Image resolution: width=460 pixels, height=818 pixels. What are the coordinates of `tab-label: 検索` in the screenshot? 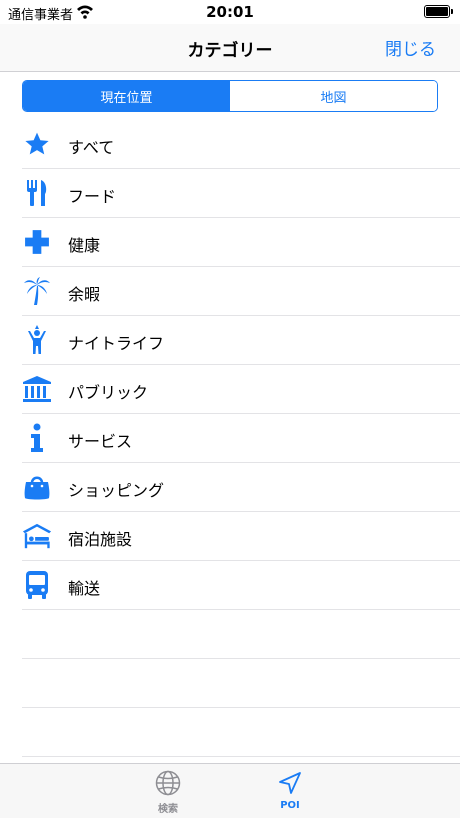 It's located at (168, 809).